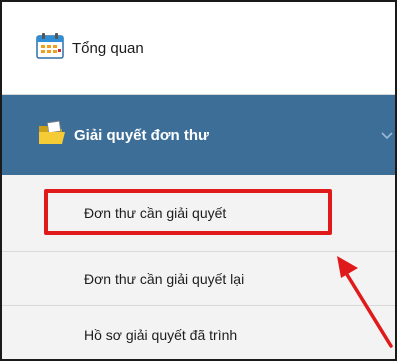  I want to click on chevron-down-icon, so click(387, 135).